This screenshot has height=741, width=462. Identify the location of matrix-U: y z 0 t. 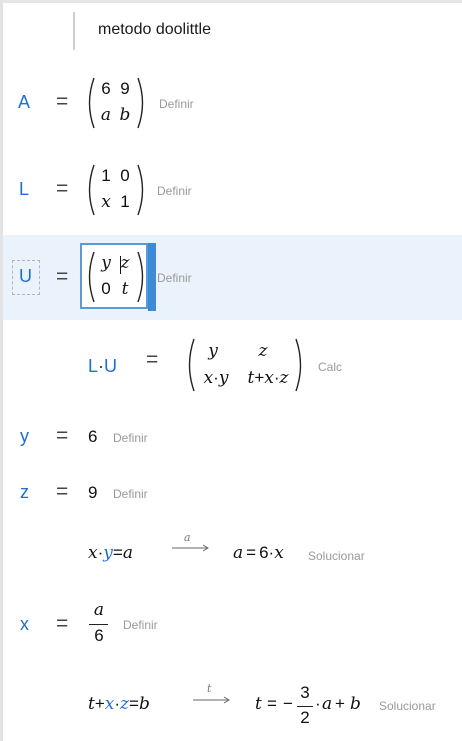
(116, 277).